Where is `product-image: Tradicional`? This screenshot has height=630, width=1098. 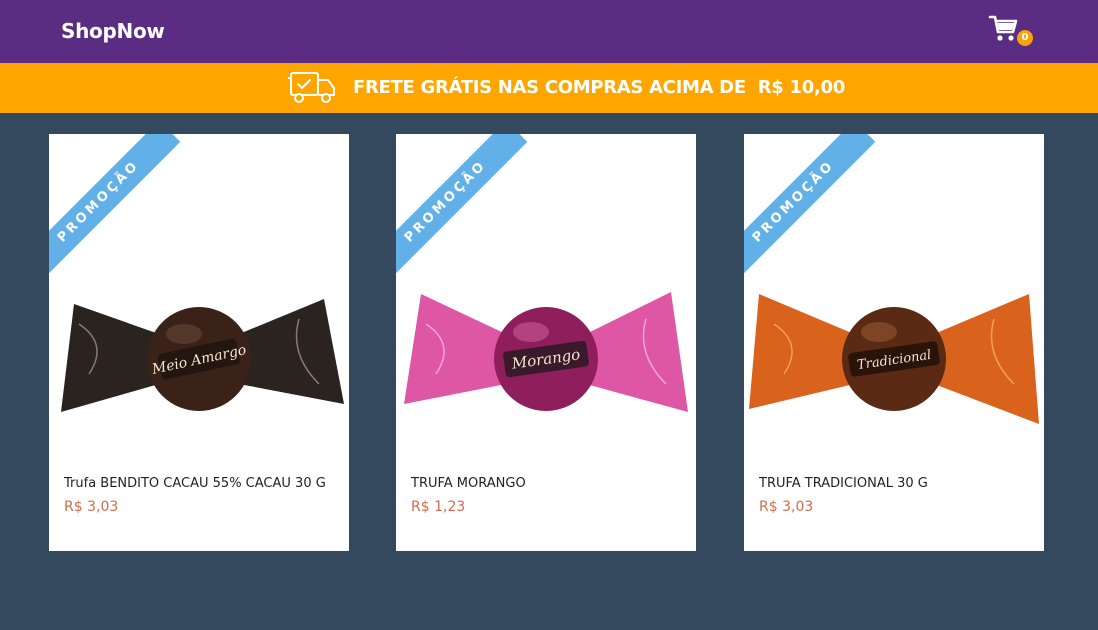
product-image: Tradicional is located at coordinates (894, 359).